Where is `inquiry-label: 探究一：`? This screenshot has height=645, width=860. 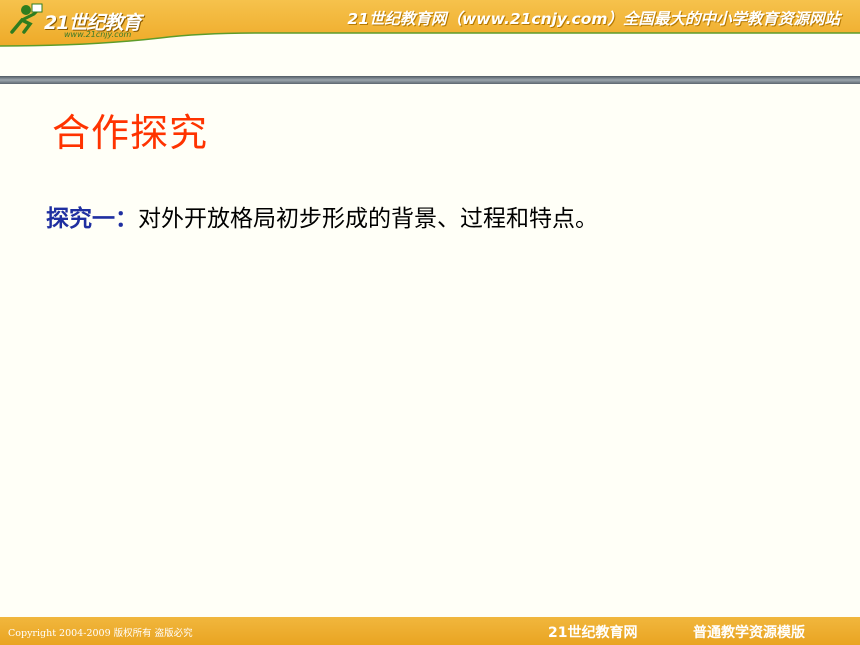 inquiry-label: 探究一： is located at coordinates (92, 219).